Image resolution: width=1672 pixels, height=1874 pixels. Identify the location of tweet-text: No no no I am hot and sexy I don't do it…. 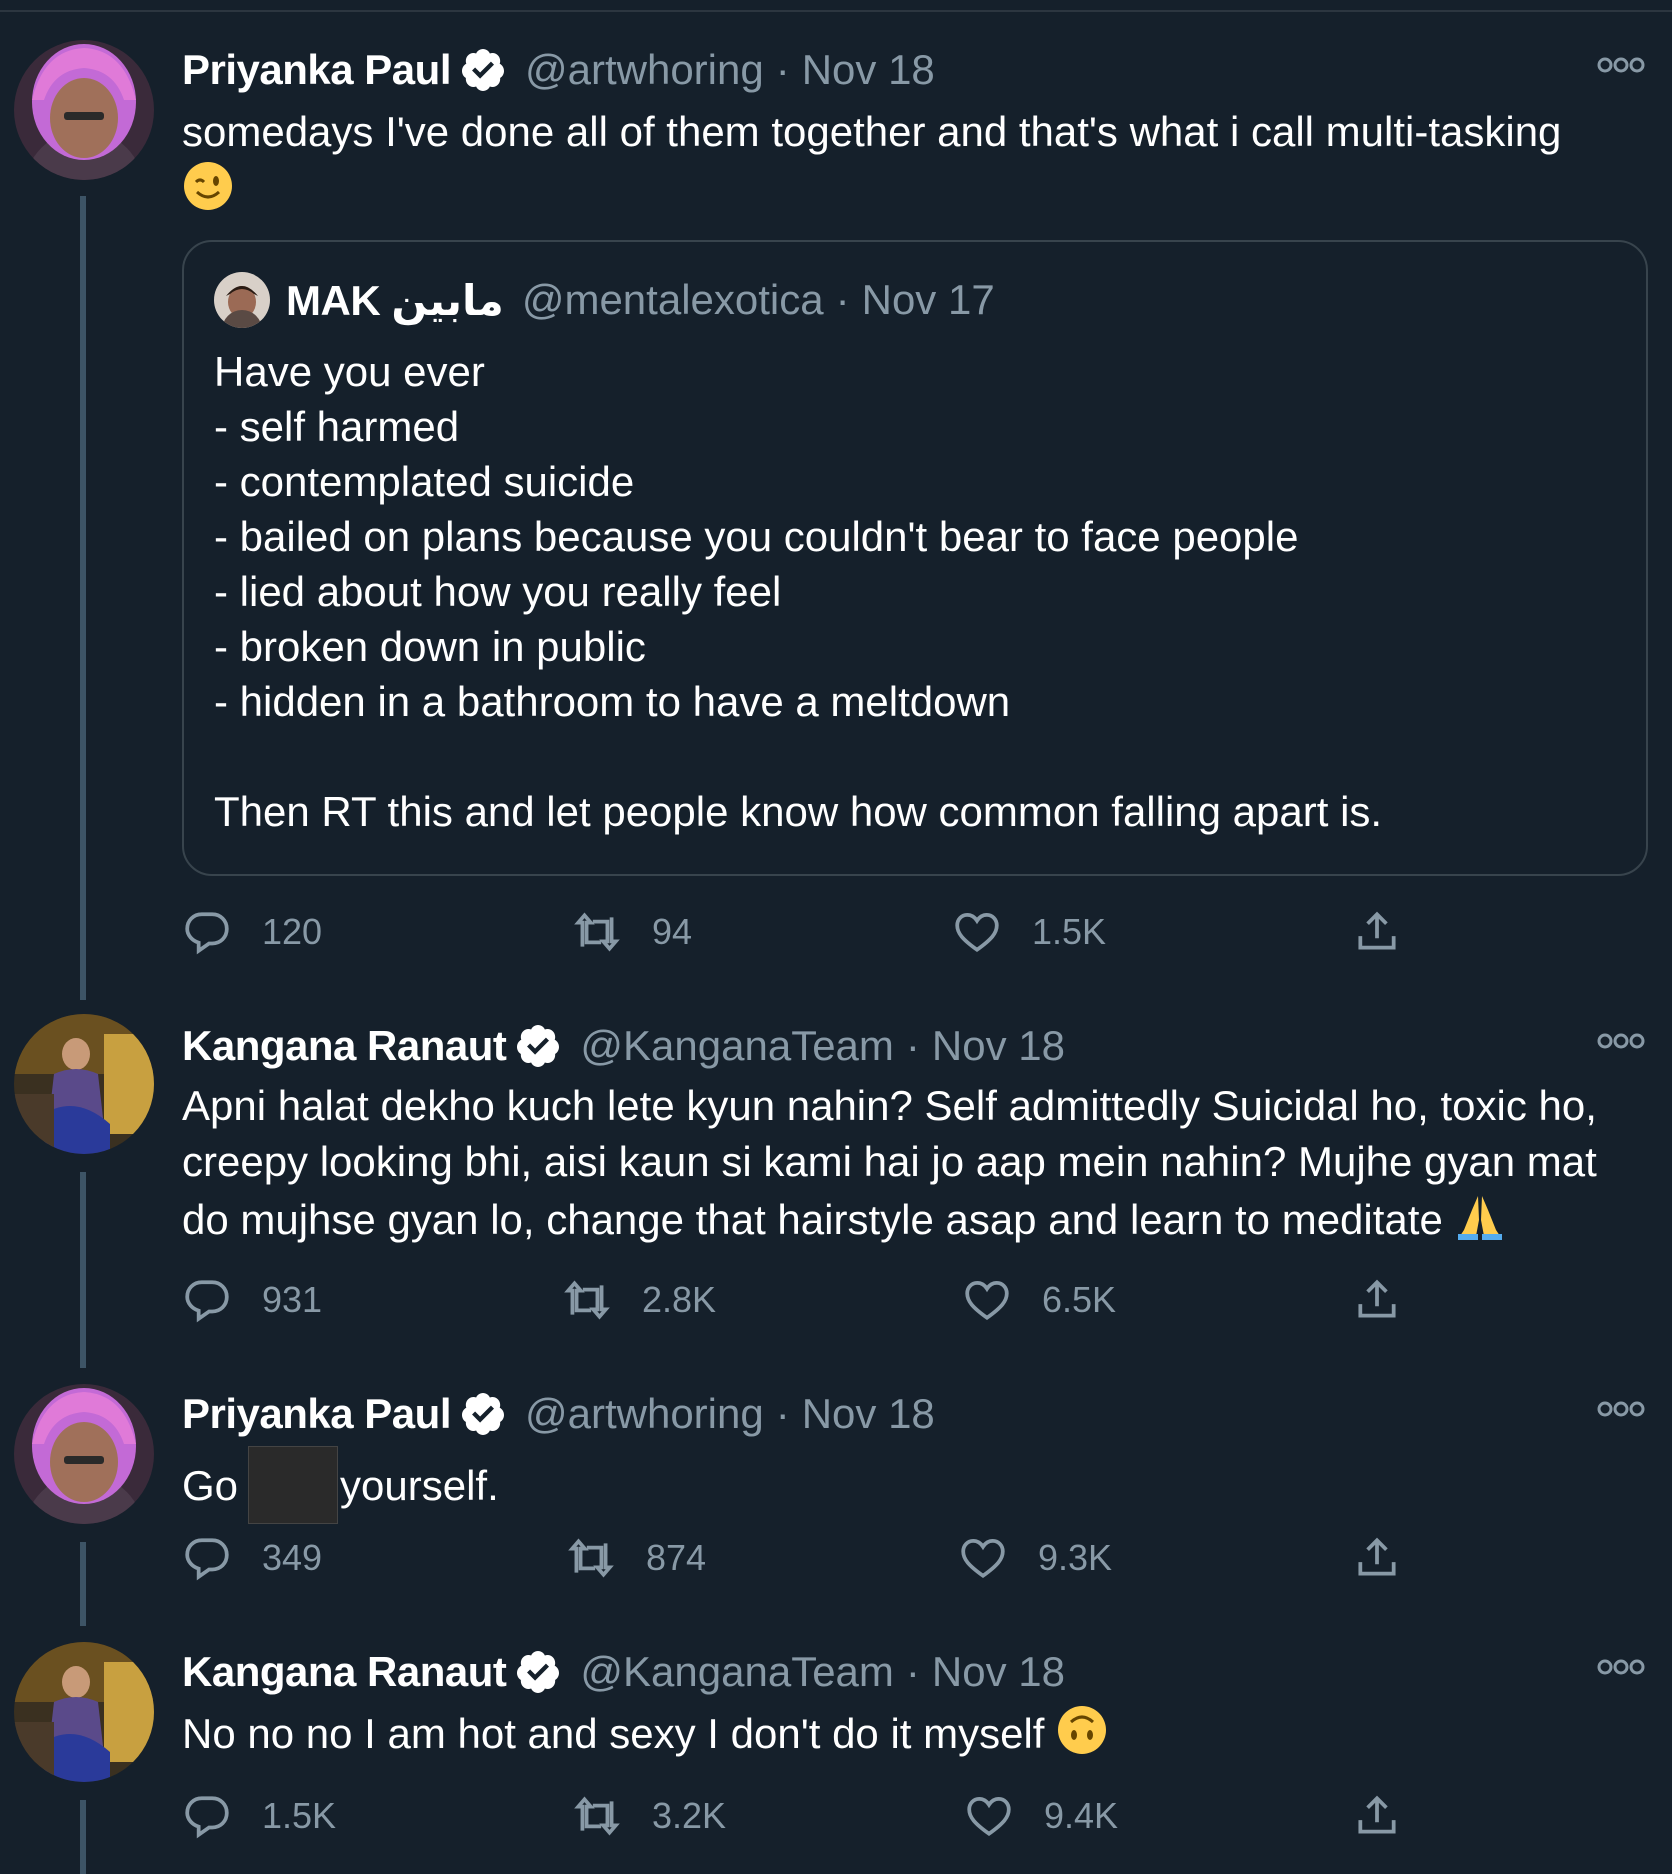
(914, 1733).